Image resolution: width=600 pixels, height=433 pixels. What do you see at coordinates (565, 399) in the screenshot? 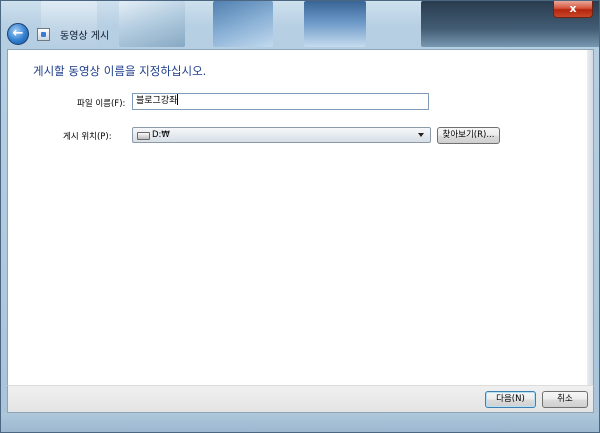
I see `cancel-button: 취소` at bounding box center [565, 399].